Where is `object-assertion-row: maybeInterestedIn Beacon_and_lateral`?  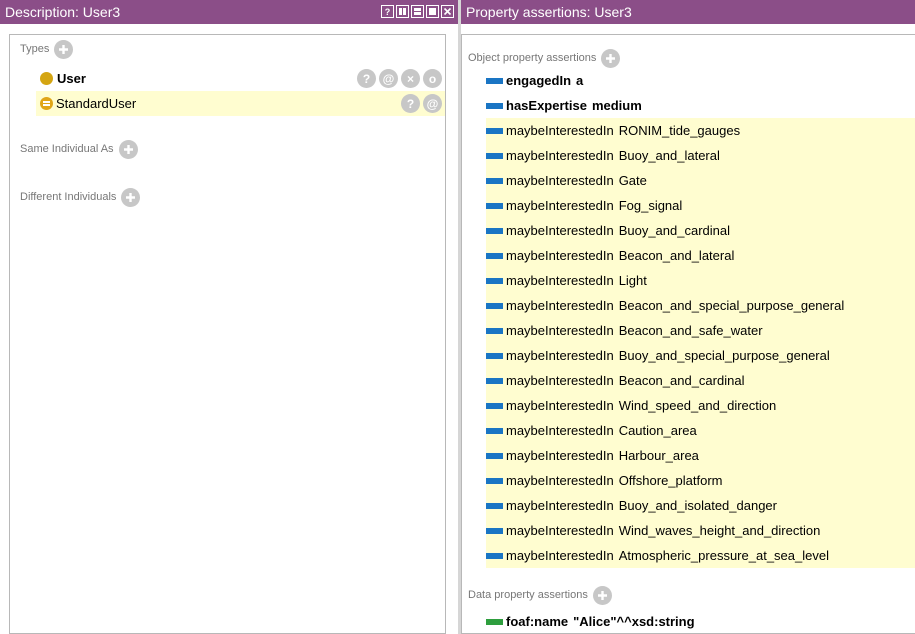 object-assertion-row: maybeInterestedIn Beacon_and_lateral is located at coordinates (700, 255).